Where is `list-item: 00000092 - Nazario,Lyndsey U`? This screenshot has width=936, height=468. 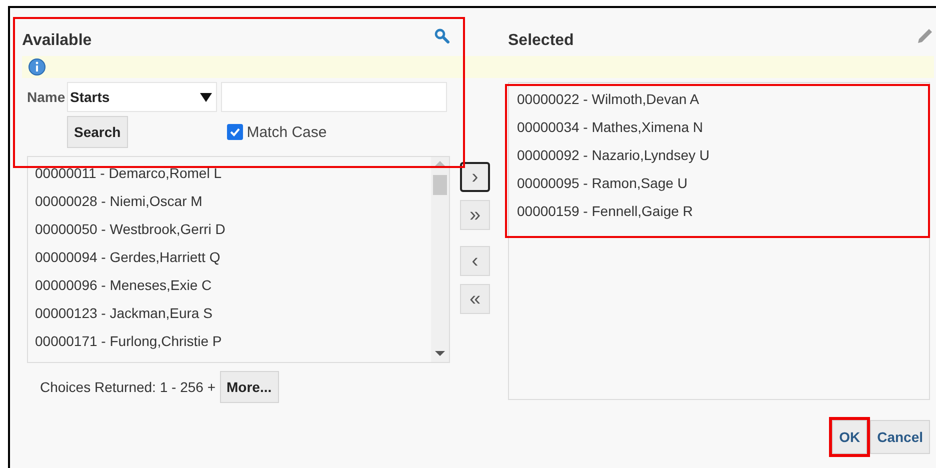 list-item: 00000092 - Nazario,Lyndsey U is located at coordinates (723, 155).